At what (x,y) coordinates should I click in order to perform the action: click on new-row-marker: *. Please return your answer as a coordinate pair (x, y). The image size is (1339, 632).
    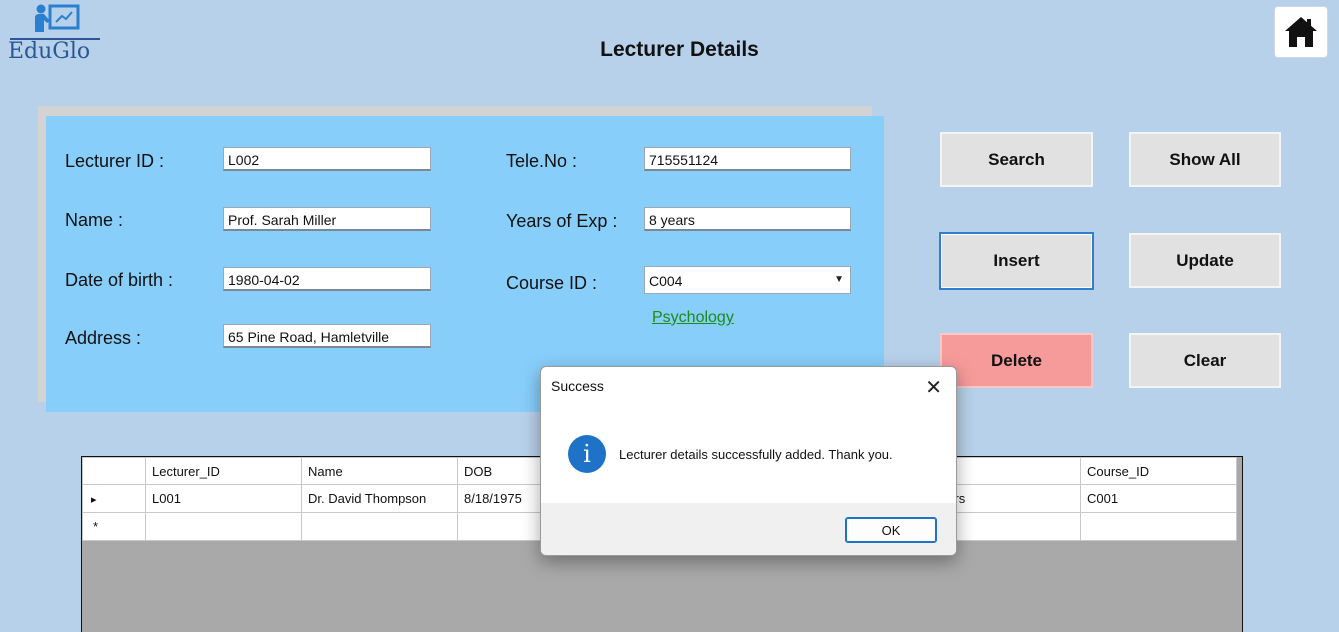
    Looking at the image, I should click on (96, 526).